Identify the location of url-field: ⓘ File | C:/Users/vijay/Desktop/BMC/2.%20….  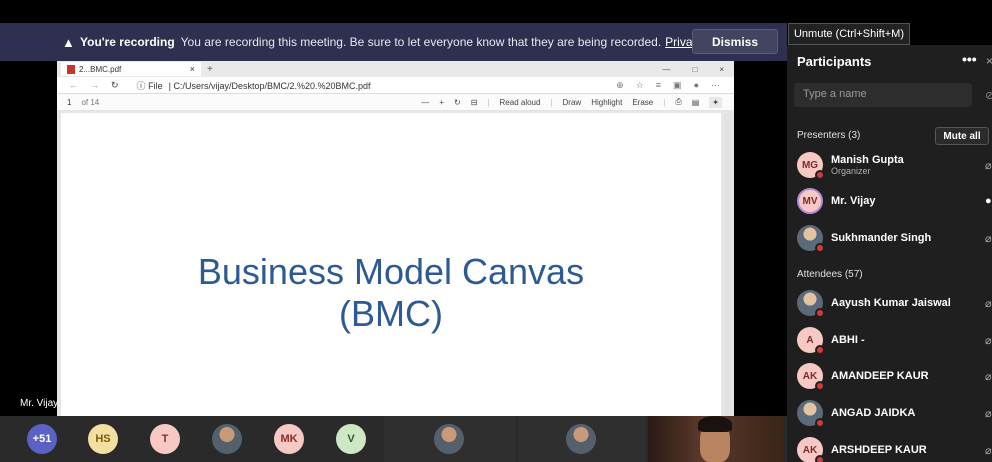
(254, 85).